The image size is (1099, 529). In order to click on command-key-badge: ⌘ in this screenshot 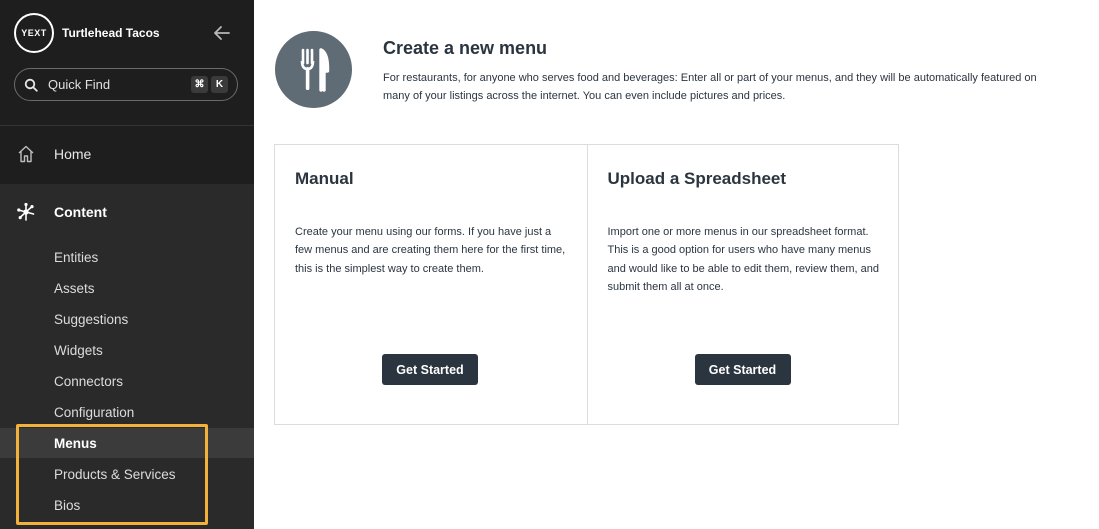, I will do `click(199, 84)`.